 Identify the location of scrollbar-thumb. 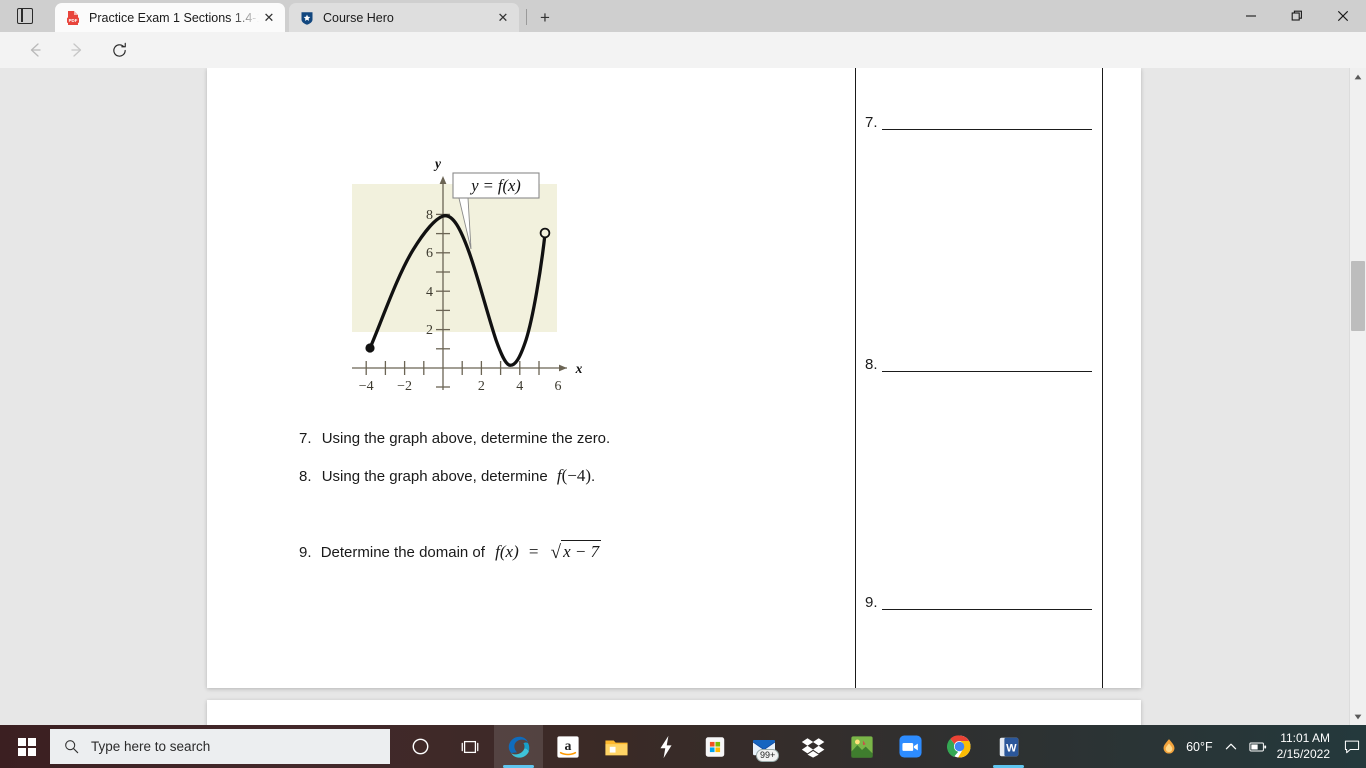
(1358, 296).